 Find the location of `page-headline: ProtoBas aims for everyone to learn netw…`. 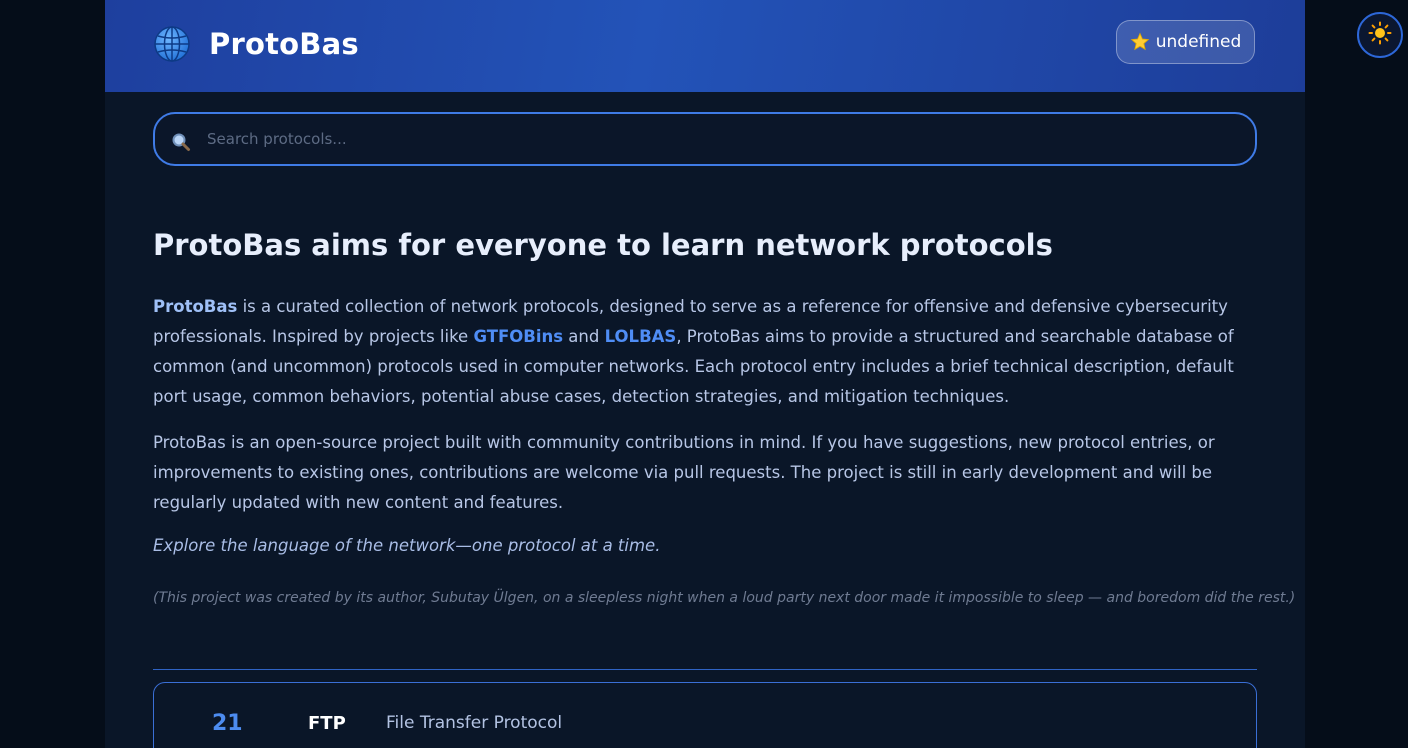

page-headline: ProtoBas aims for everyone to learn netw… is located at coordinates (603, 245).